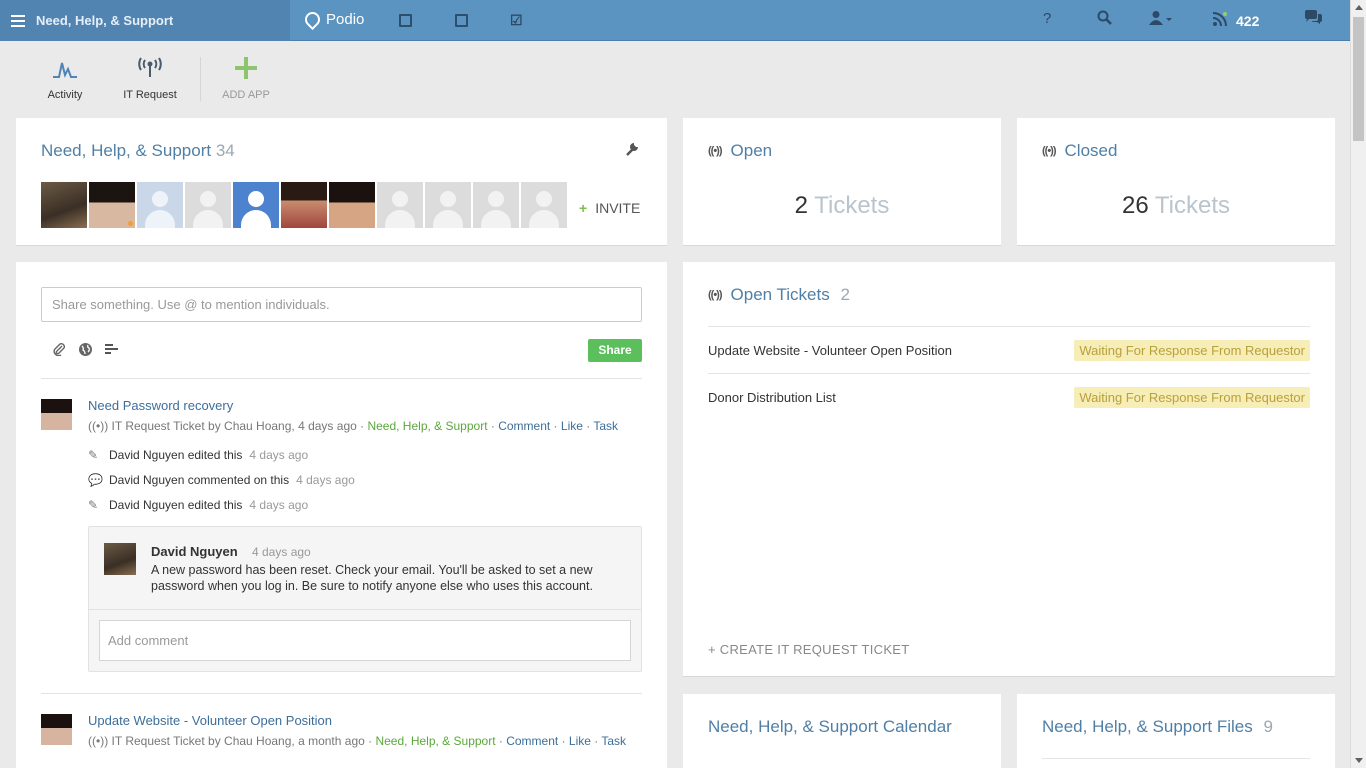  What do you see at coordinates (138, 151) in the screenshot?
I see `workspace-title: Need, Help, & Support 34` at bounding box center [138, 151].